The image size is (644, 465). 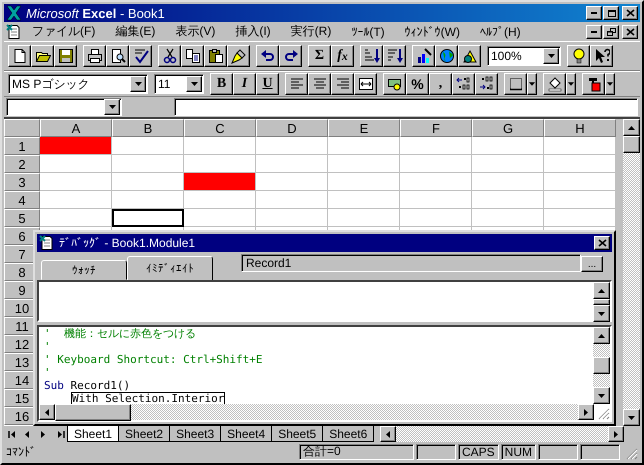 I want to click on sheet-tab: Sheet5, so click(x=297, y=434).